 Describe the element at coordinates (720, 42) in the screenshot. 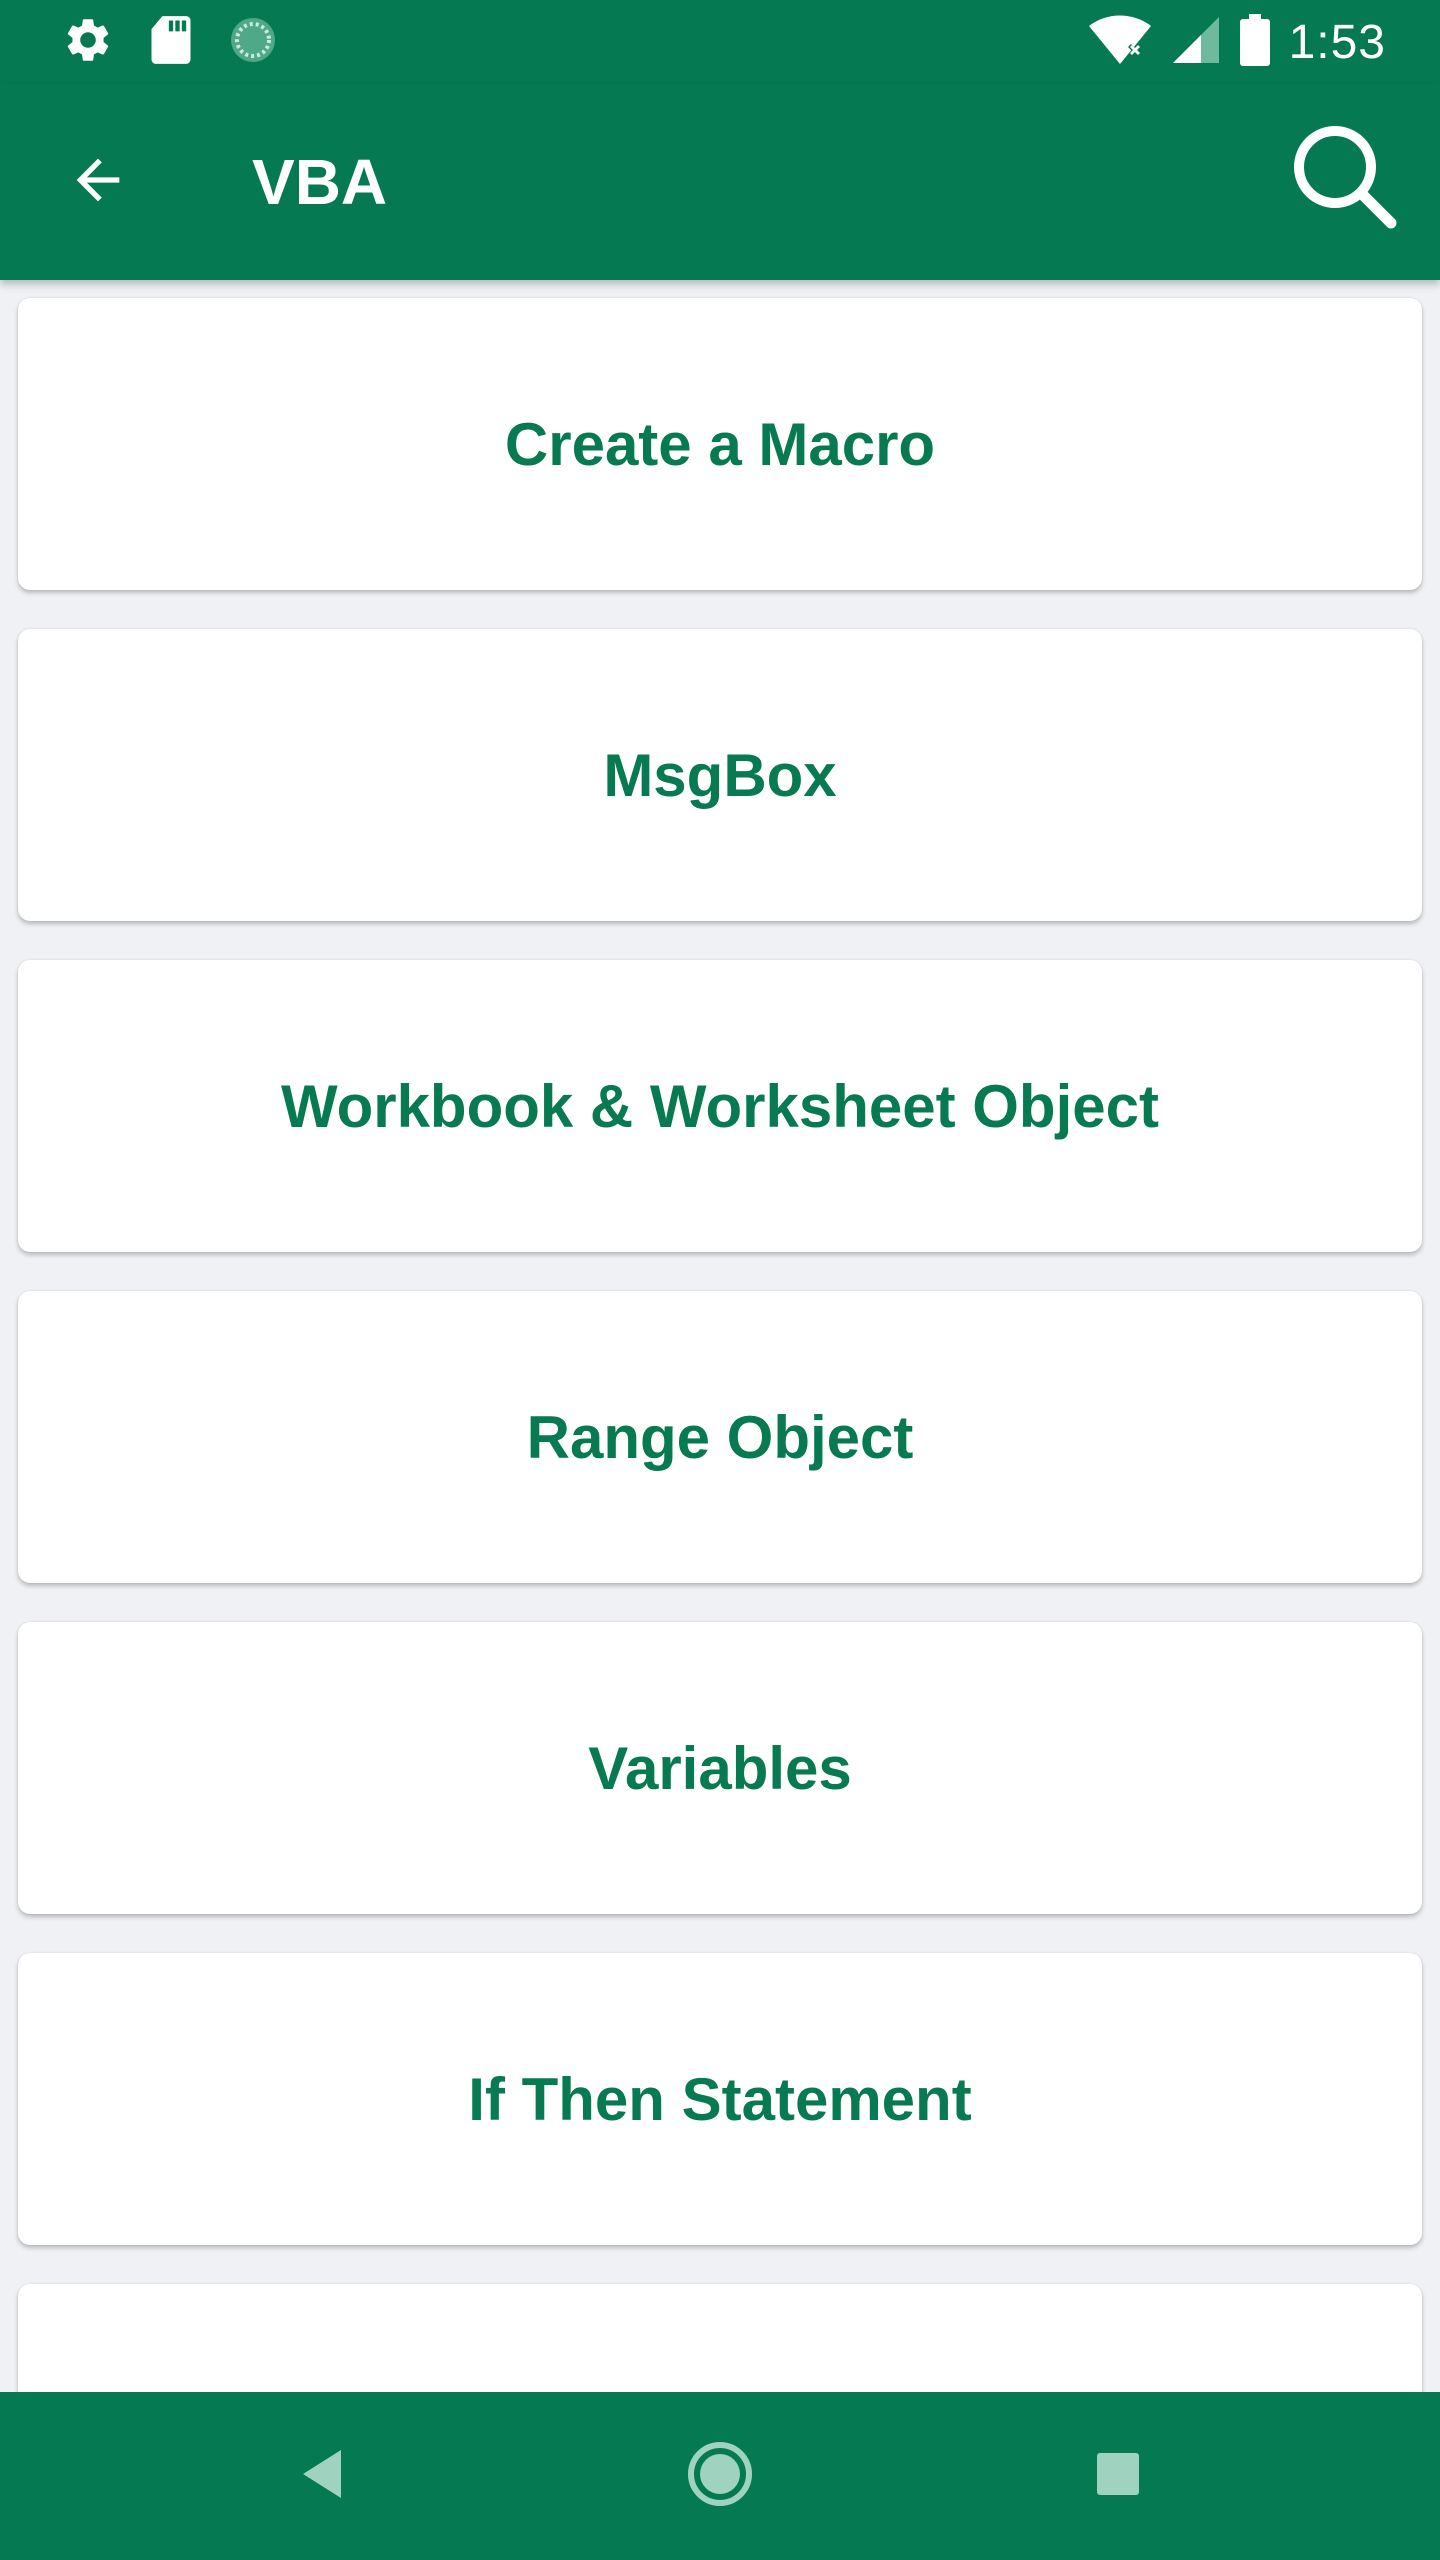

I see `status-bar: 1:53` at that location.